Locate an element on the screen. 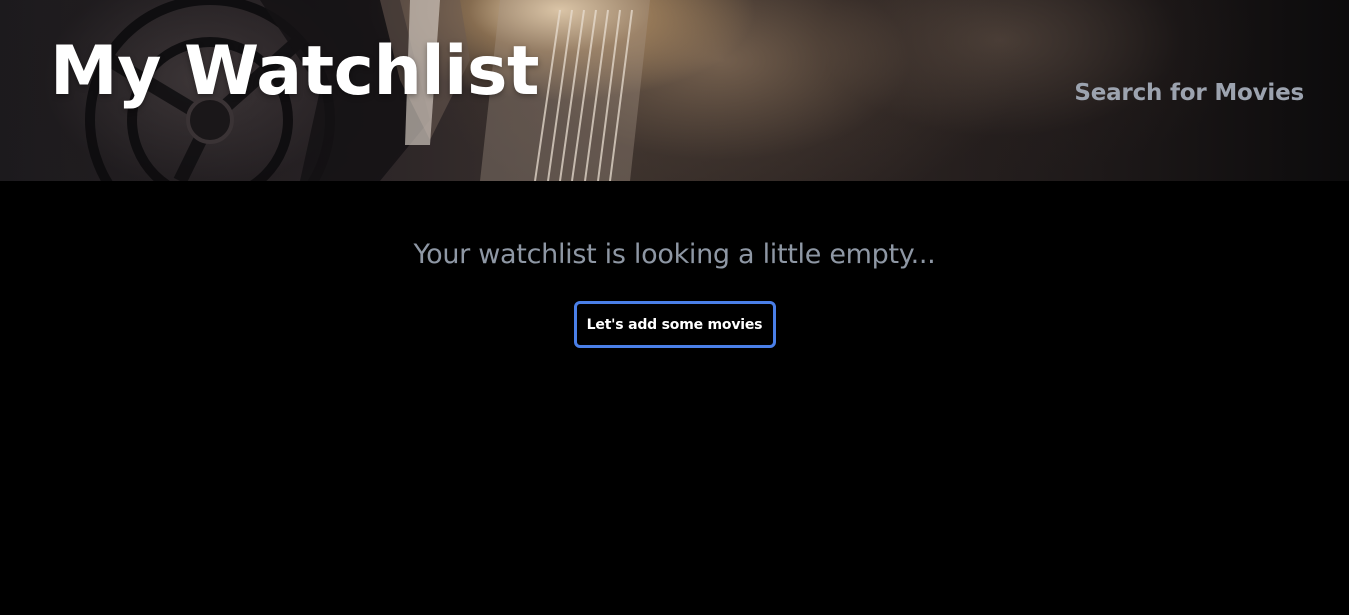 This screenshot has height=615, width=1349. search-movies-link: Search for Movies is located at coordinates (1189, 93).